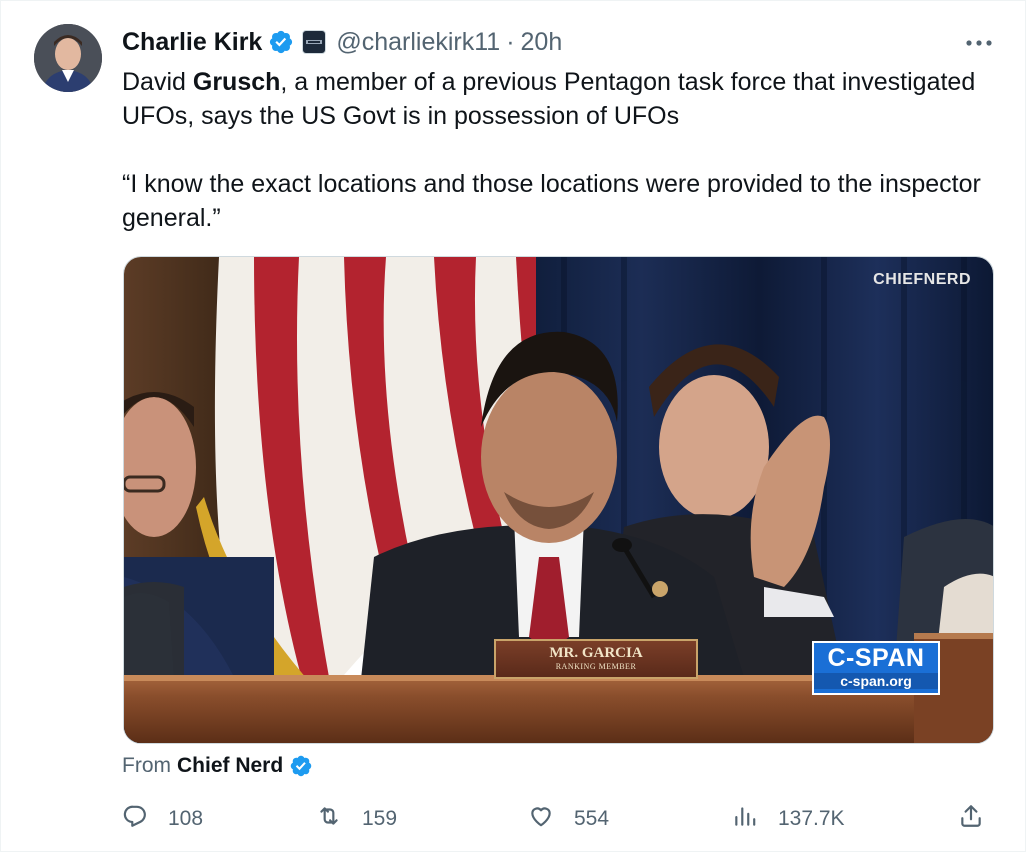 This screenshot has width=1026, height=852. Describe the element at coordinates (135, 819) in the screenshot. I see `reply-icon` at that location.